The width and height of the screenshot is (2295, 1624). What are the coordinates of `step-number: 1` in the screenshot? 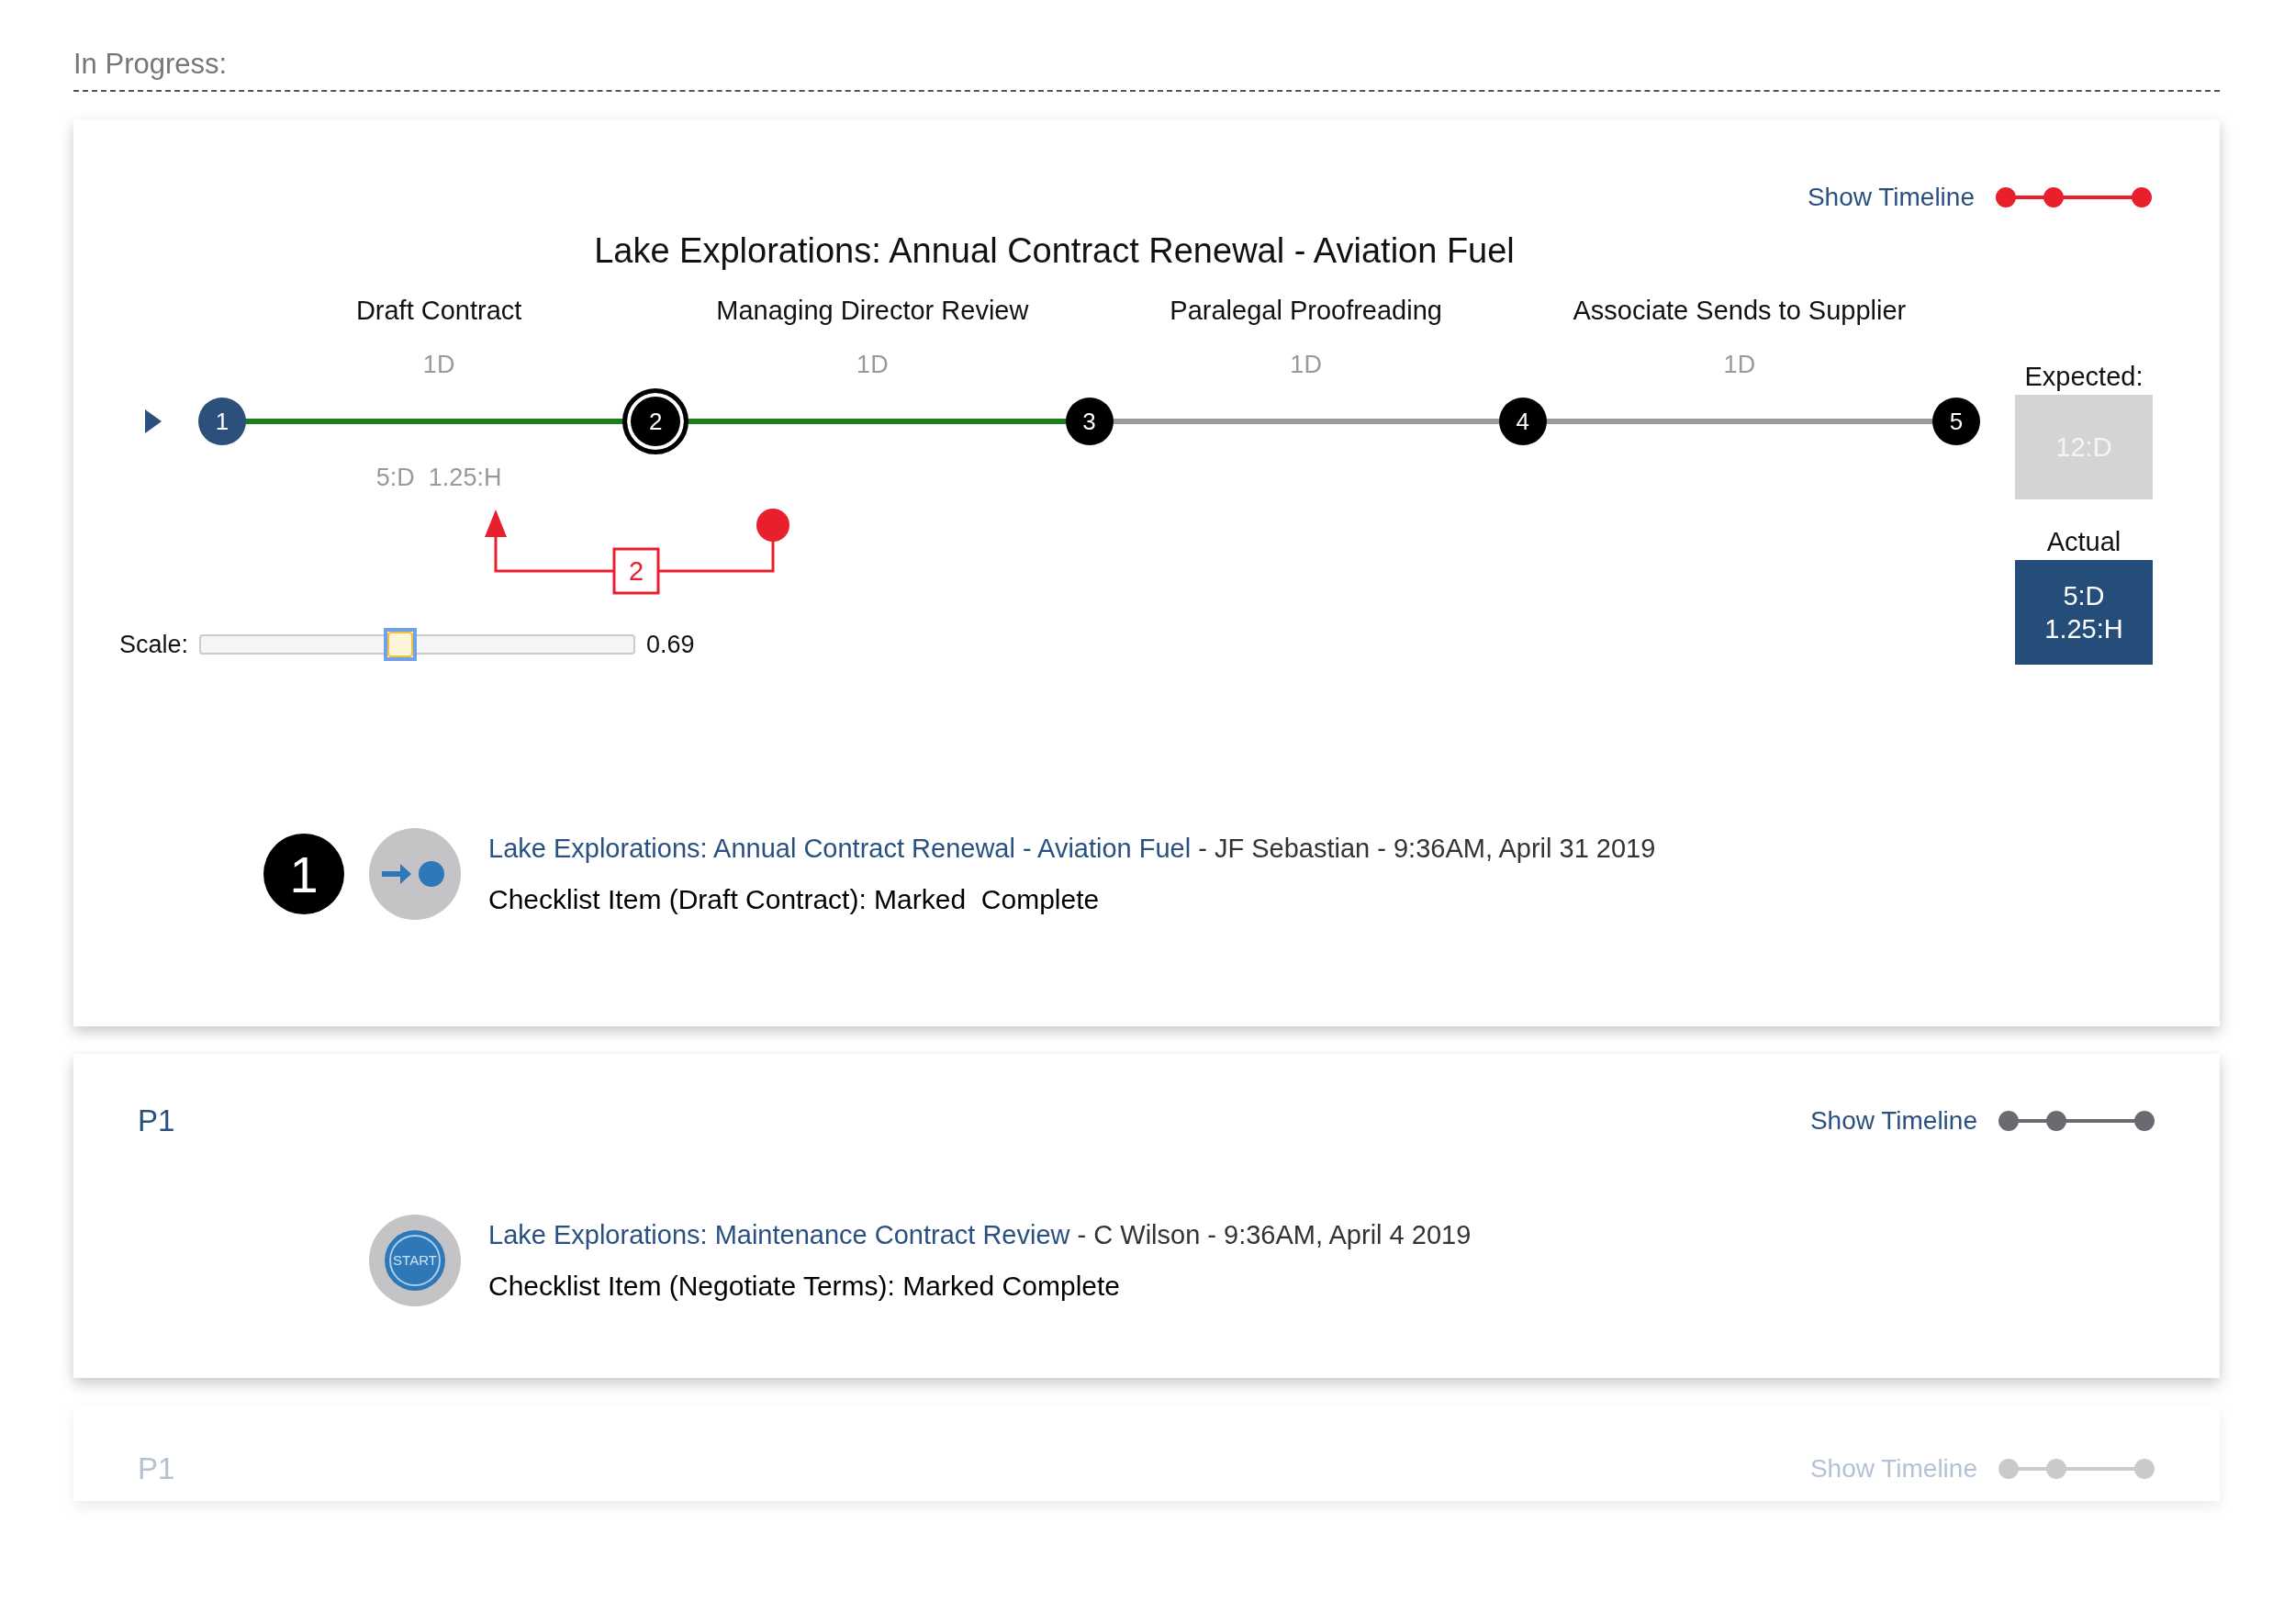 It's located at (303, 874).